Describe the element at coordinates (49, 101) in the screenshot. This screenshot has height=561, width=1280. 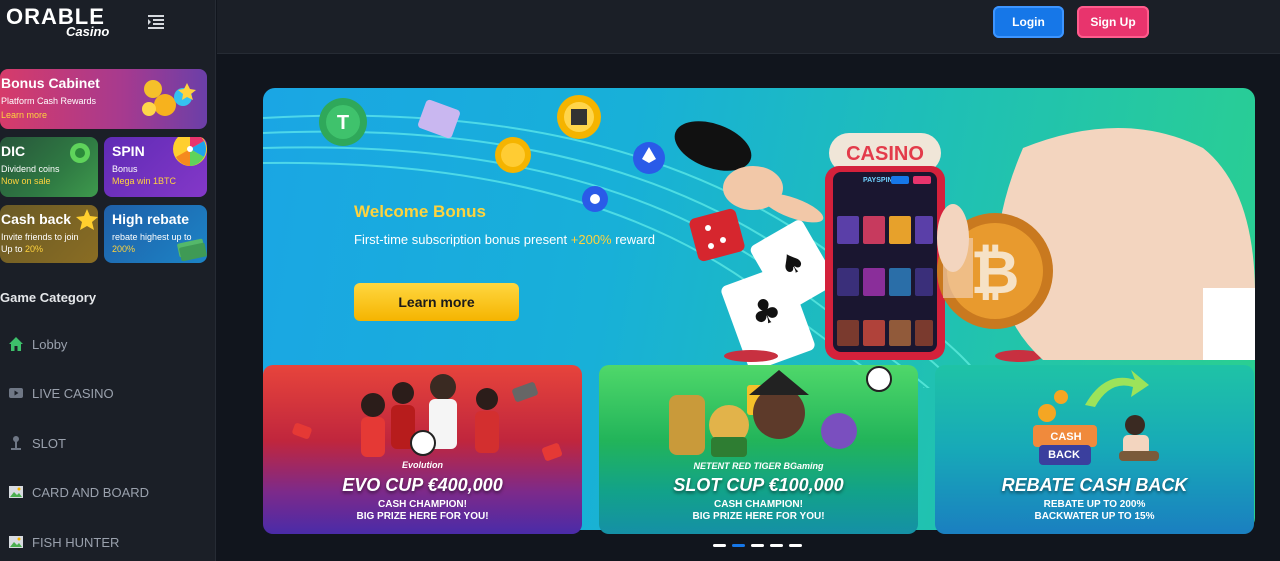
I see `bonus-cabinet-sub: Platform Cash Rewards` at that location.